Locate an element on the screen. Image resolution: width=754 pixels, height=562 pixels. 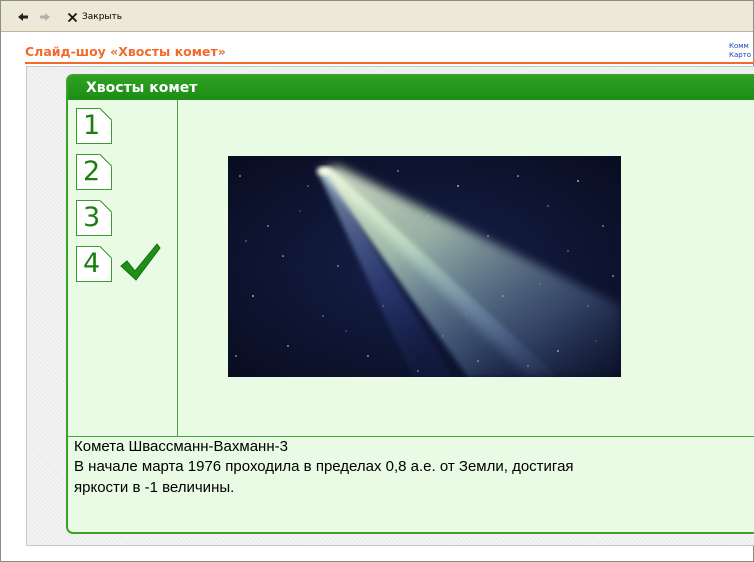
checkmark-icon is located at coordinates (140, 262).